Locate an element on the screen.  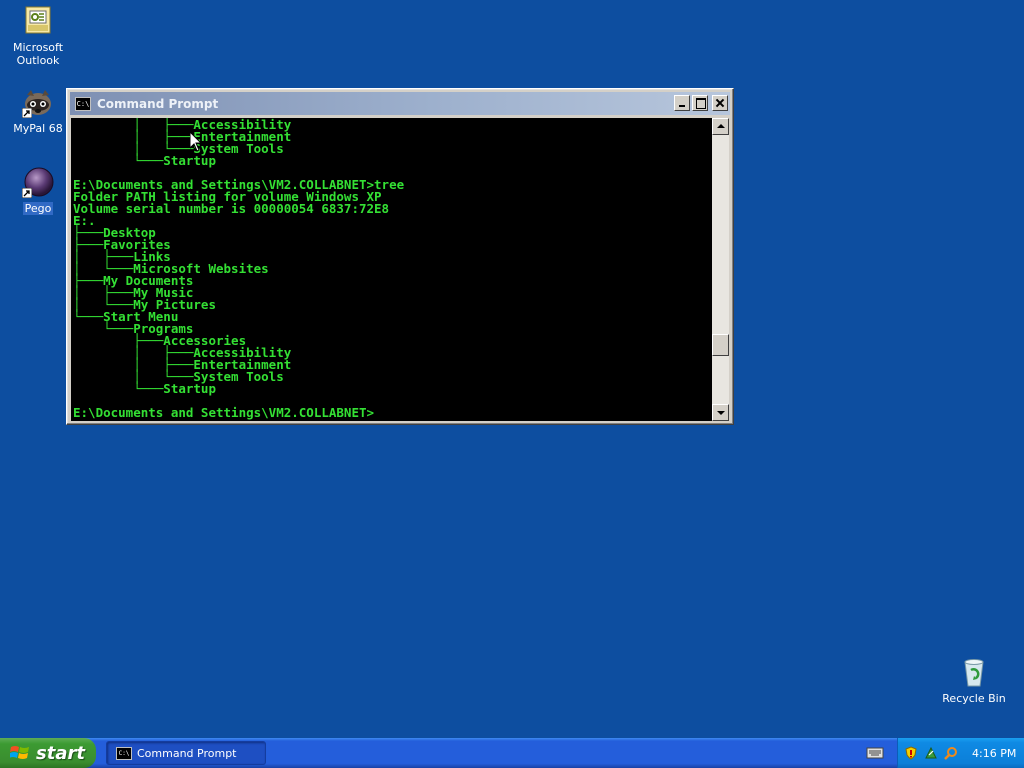
scroll-thumb is located at coordinates (720, 345).